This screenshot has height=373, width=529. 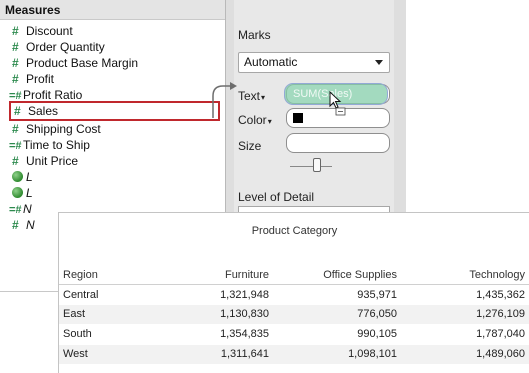 What do you see at coordinates (74, 314) in the screenshot?
I see `region-cell: East` at bounding box center [74, 314].